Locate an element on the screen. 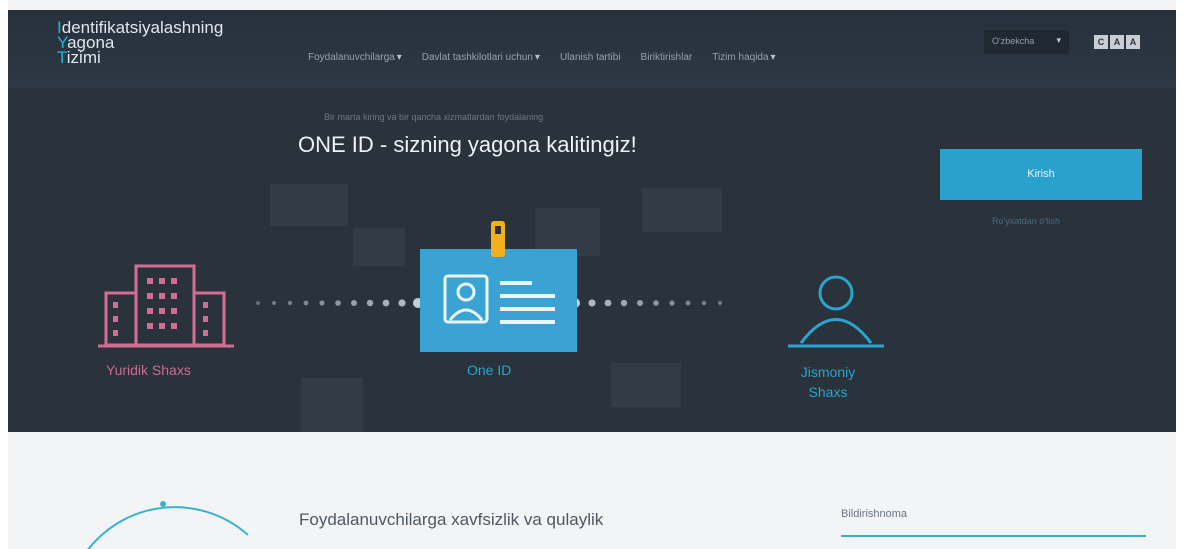 The width and height of the screenshot is (1192, 549). nav-item-label: Biriktirishlar is located at coordinates (666, 57).